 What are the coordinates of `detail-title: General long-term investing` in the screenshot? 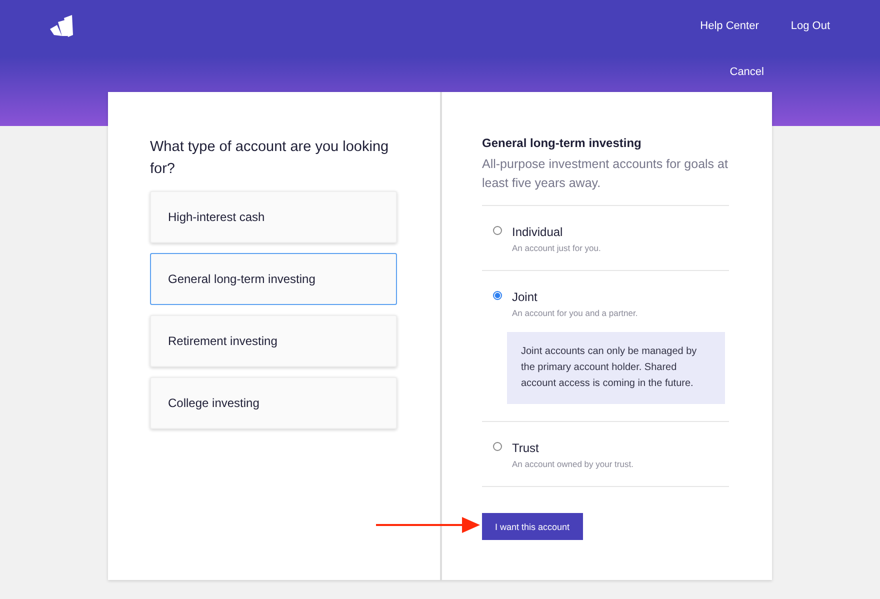 It's located at (562, 143).